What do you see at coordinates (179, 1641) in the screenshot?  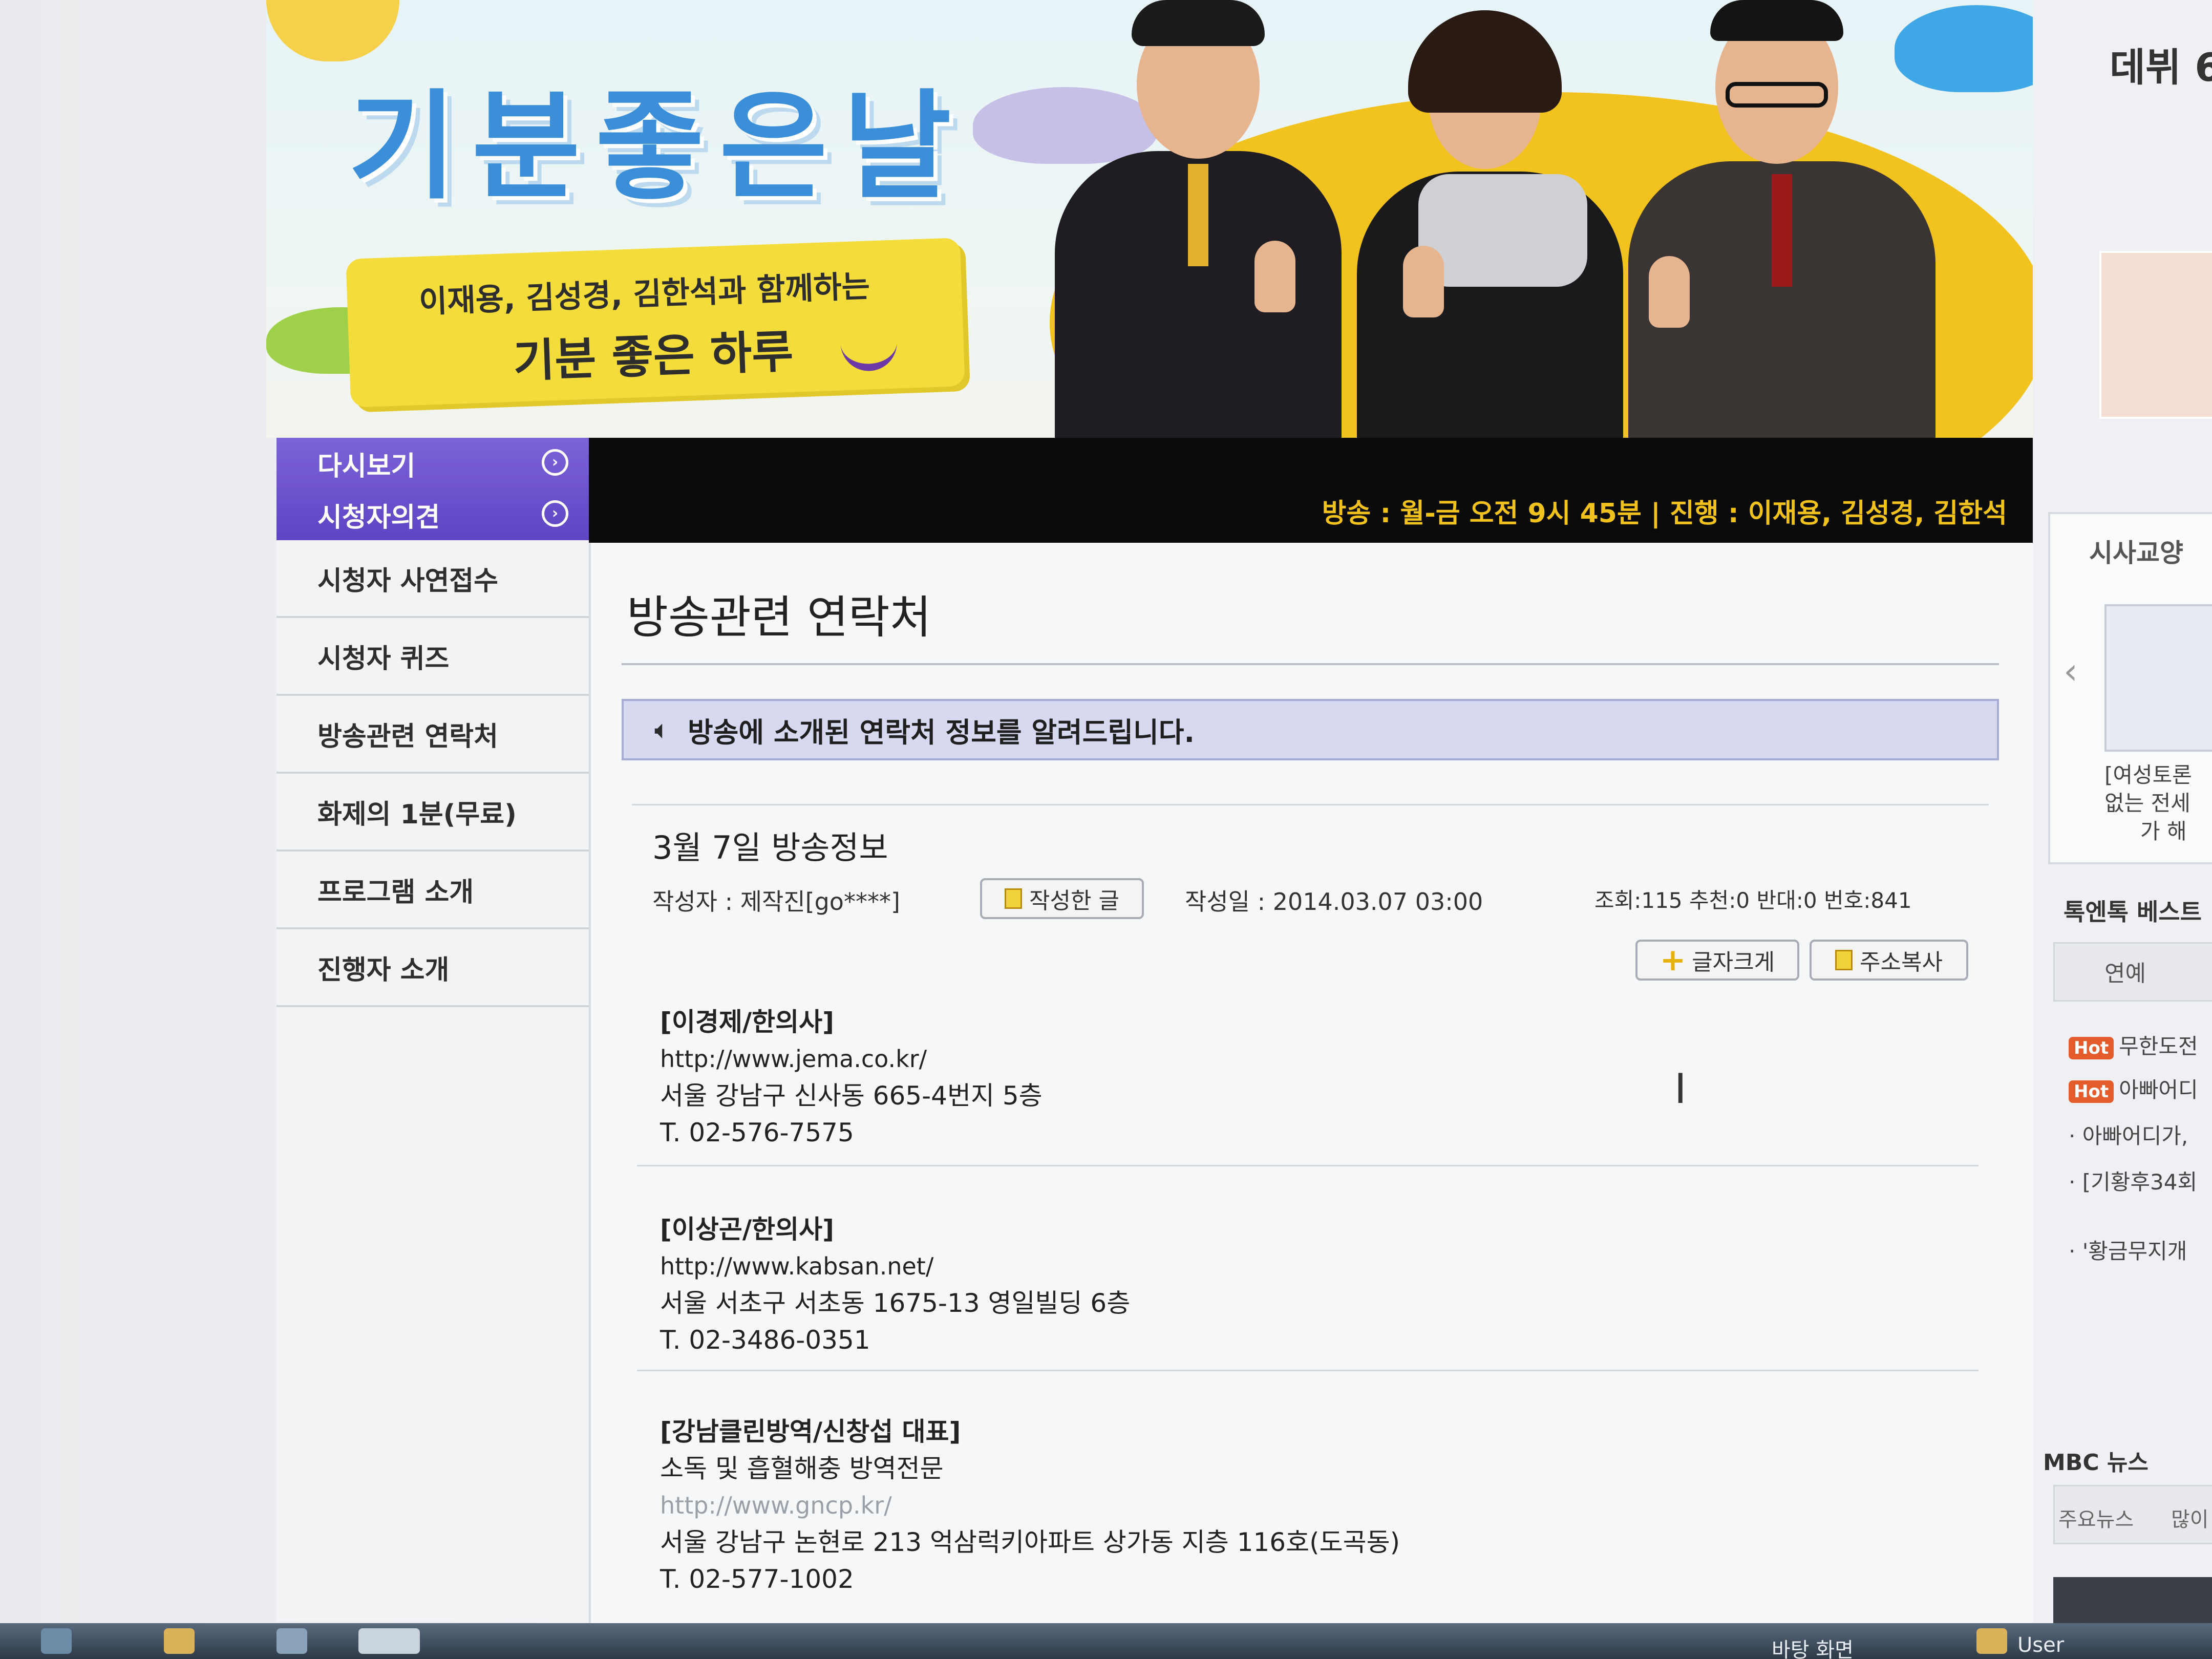 I see `folder-icon` at bounding box center [179, 1641].